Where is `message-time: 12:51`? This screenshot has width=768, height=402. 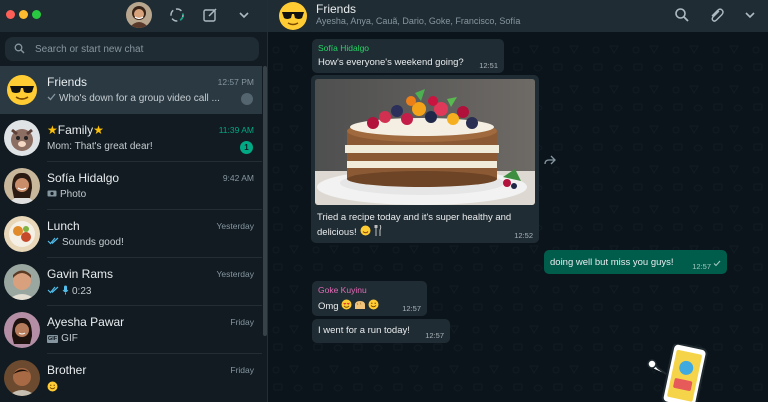 message-time: 12:51 is located at coordinates (488, 65).